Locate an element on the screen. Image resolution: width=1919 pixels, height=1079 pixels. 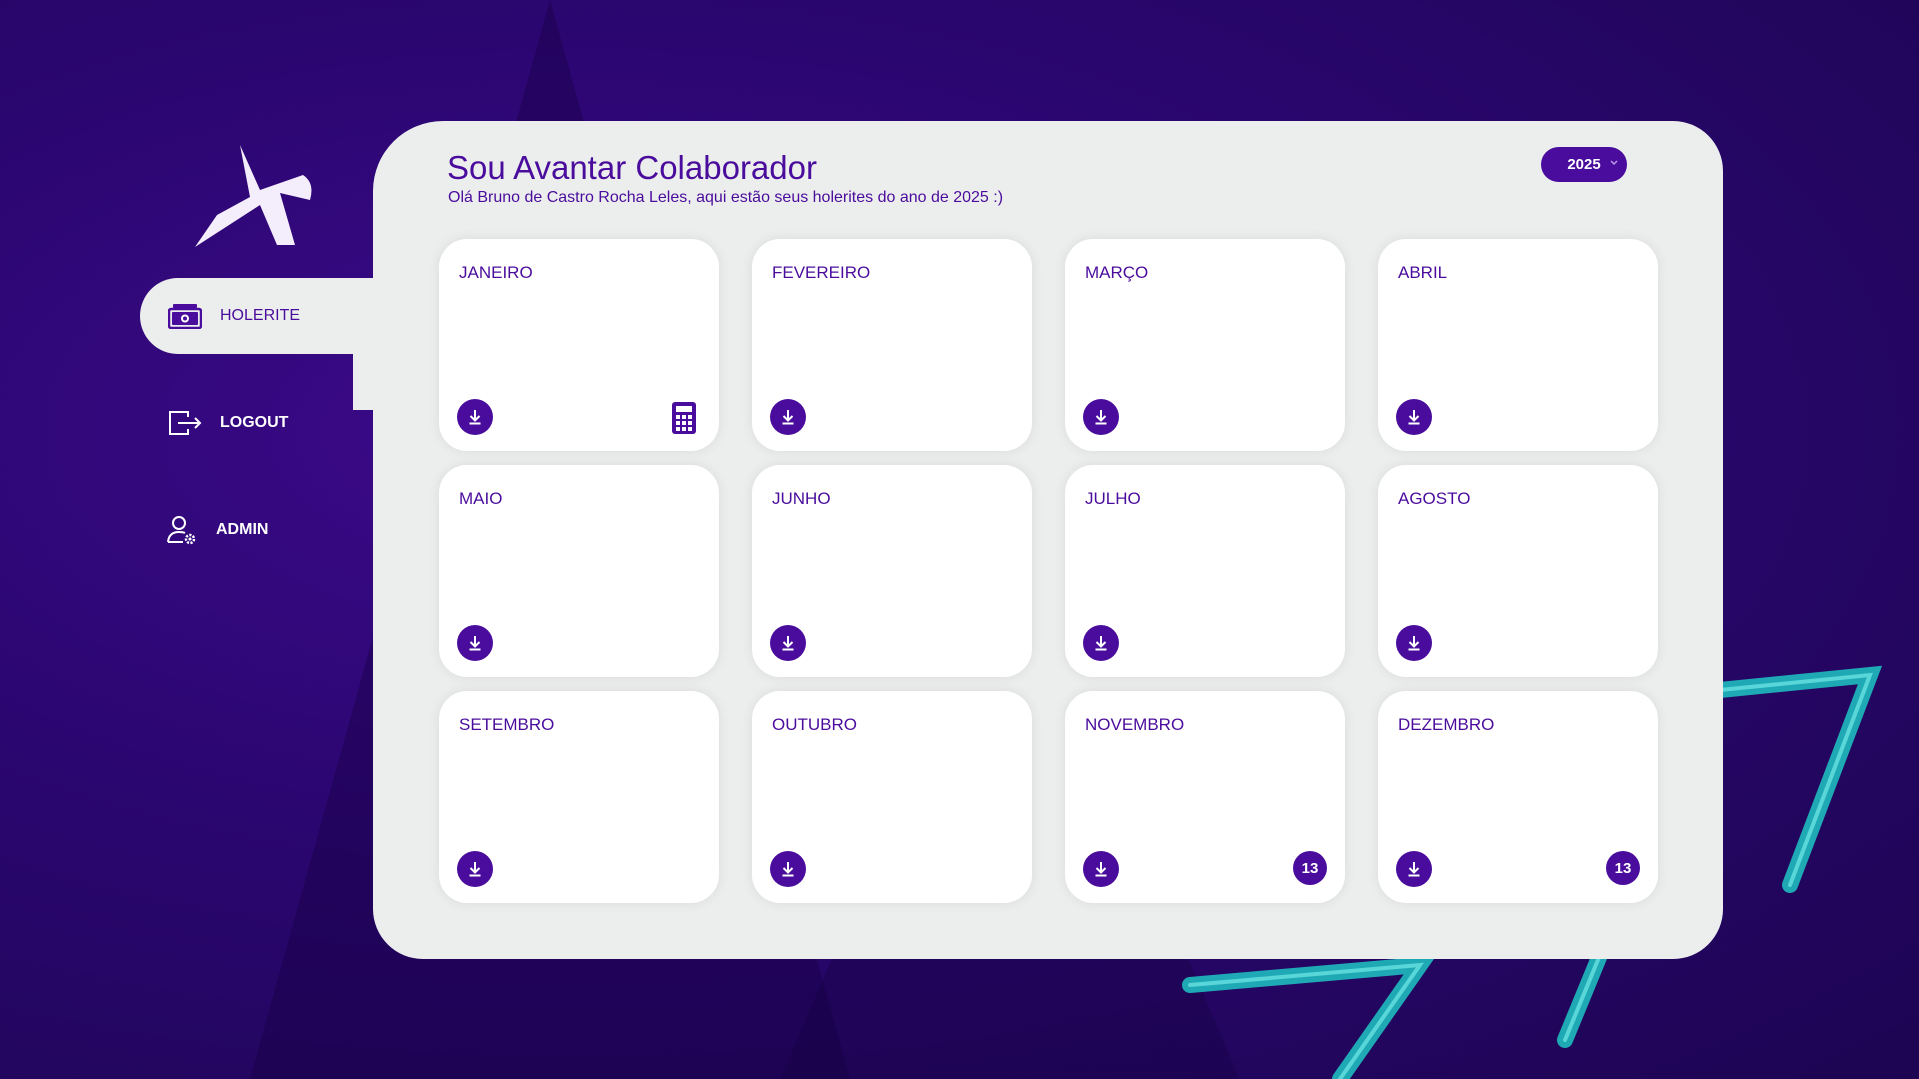
sidebar-item-logout: LOGOUT is located at coordinates (256, 423).